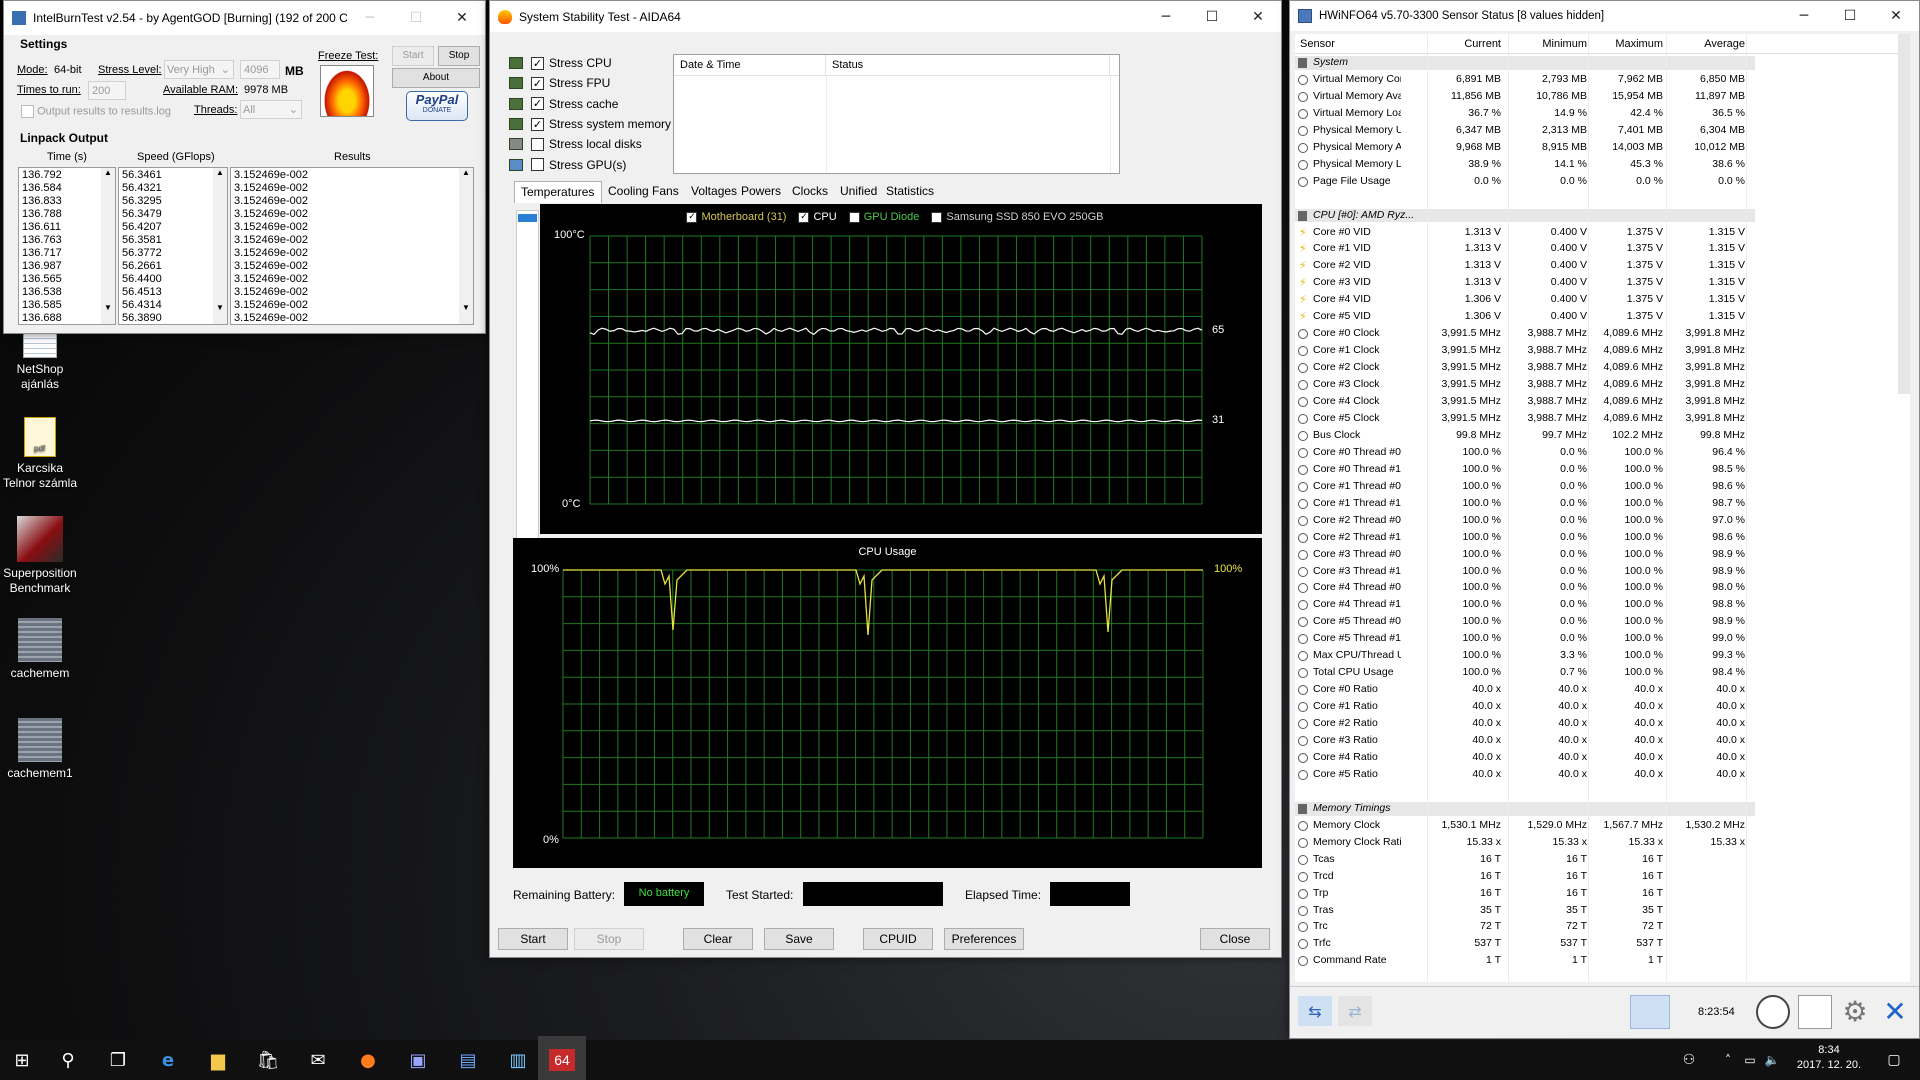 The width and height of the screenshot is (1920, 1080). Describe the element at coordinates (518, 1058) in the screenshot. I see `aida64-taskbar-icon: ▥` at that location.